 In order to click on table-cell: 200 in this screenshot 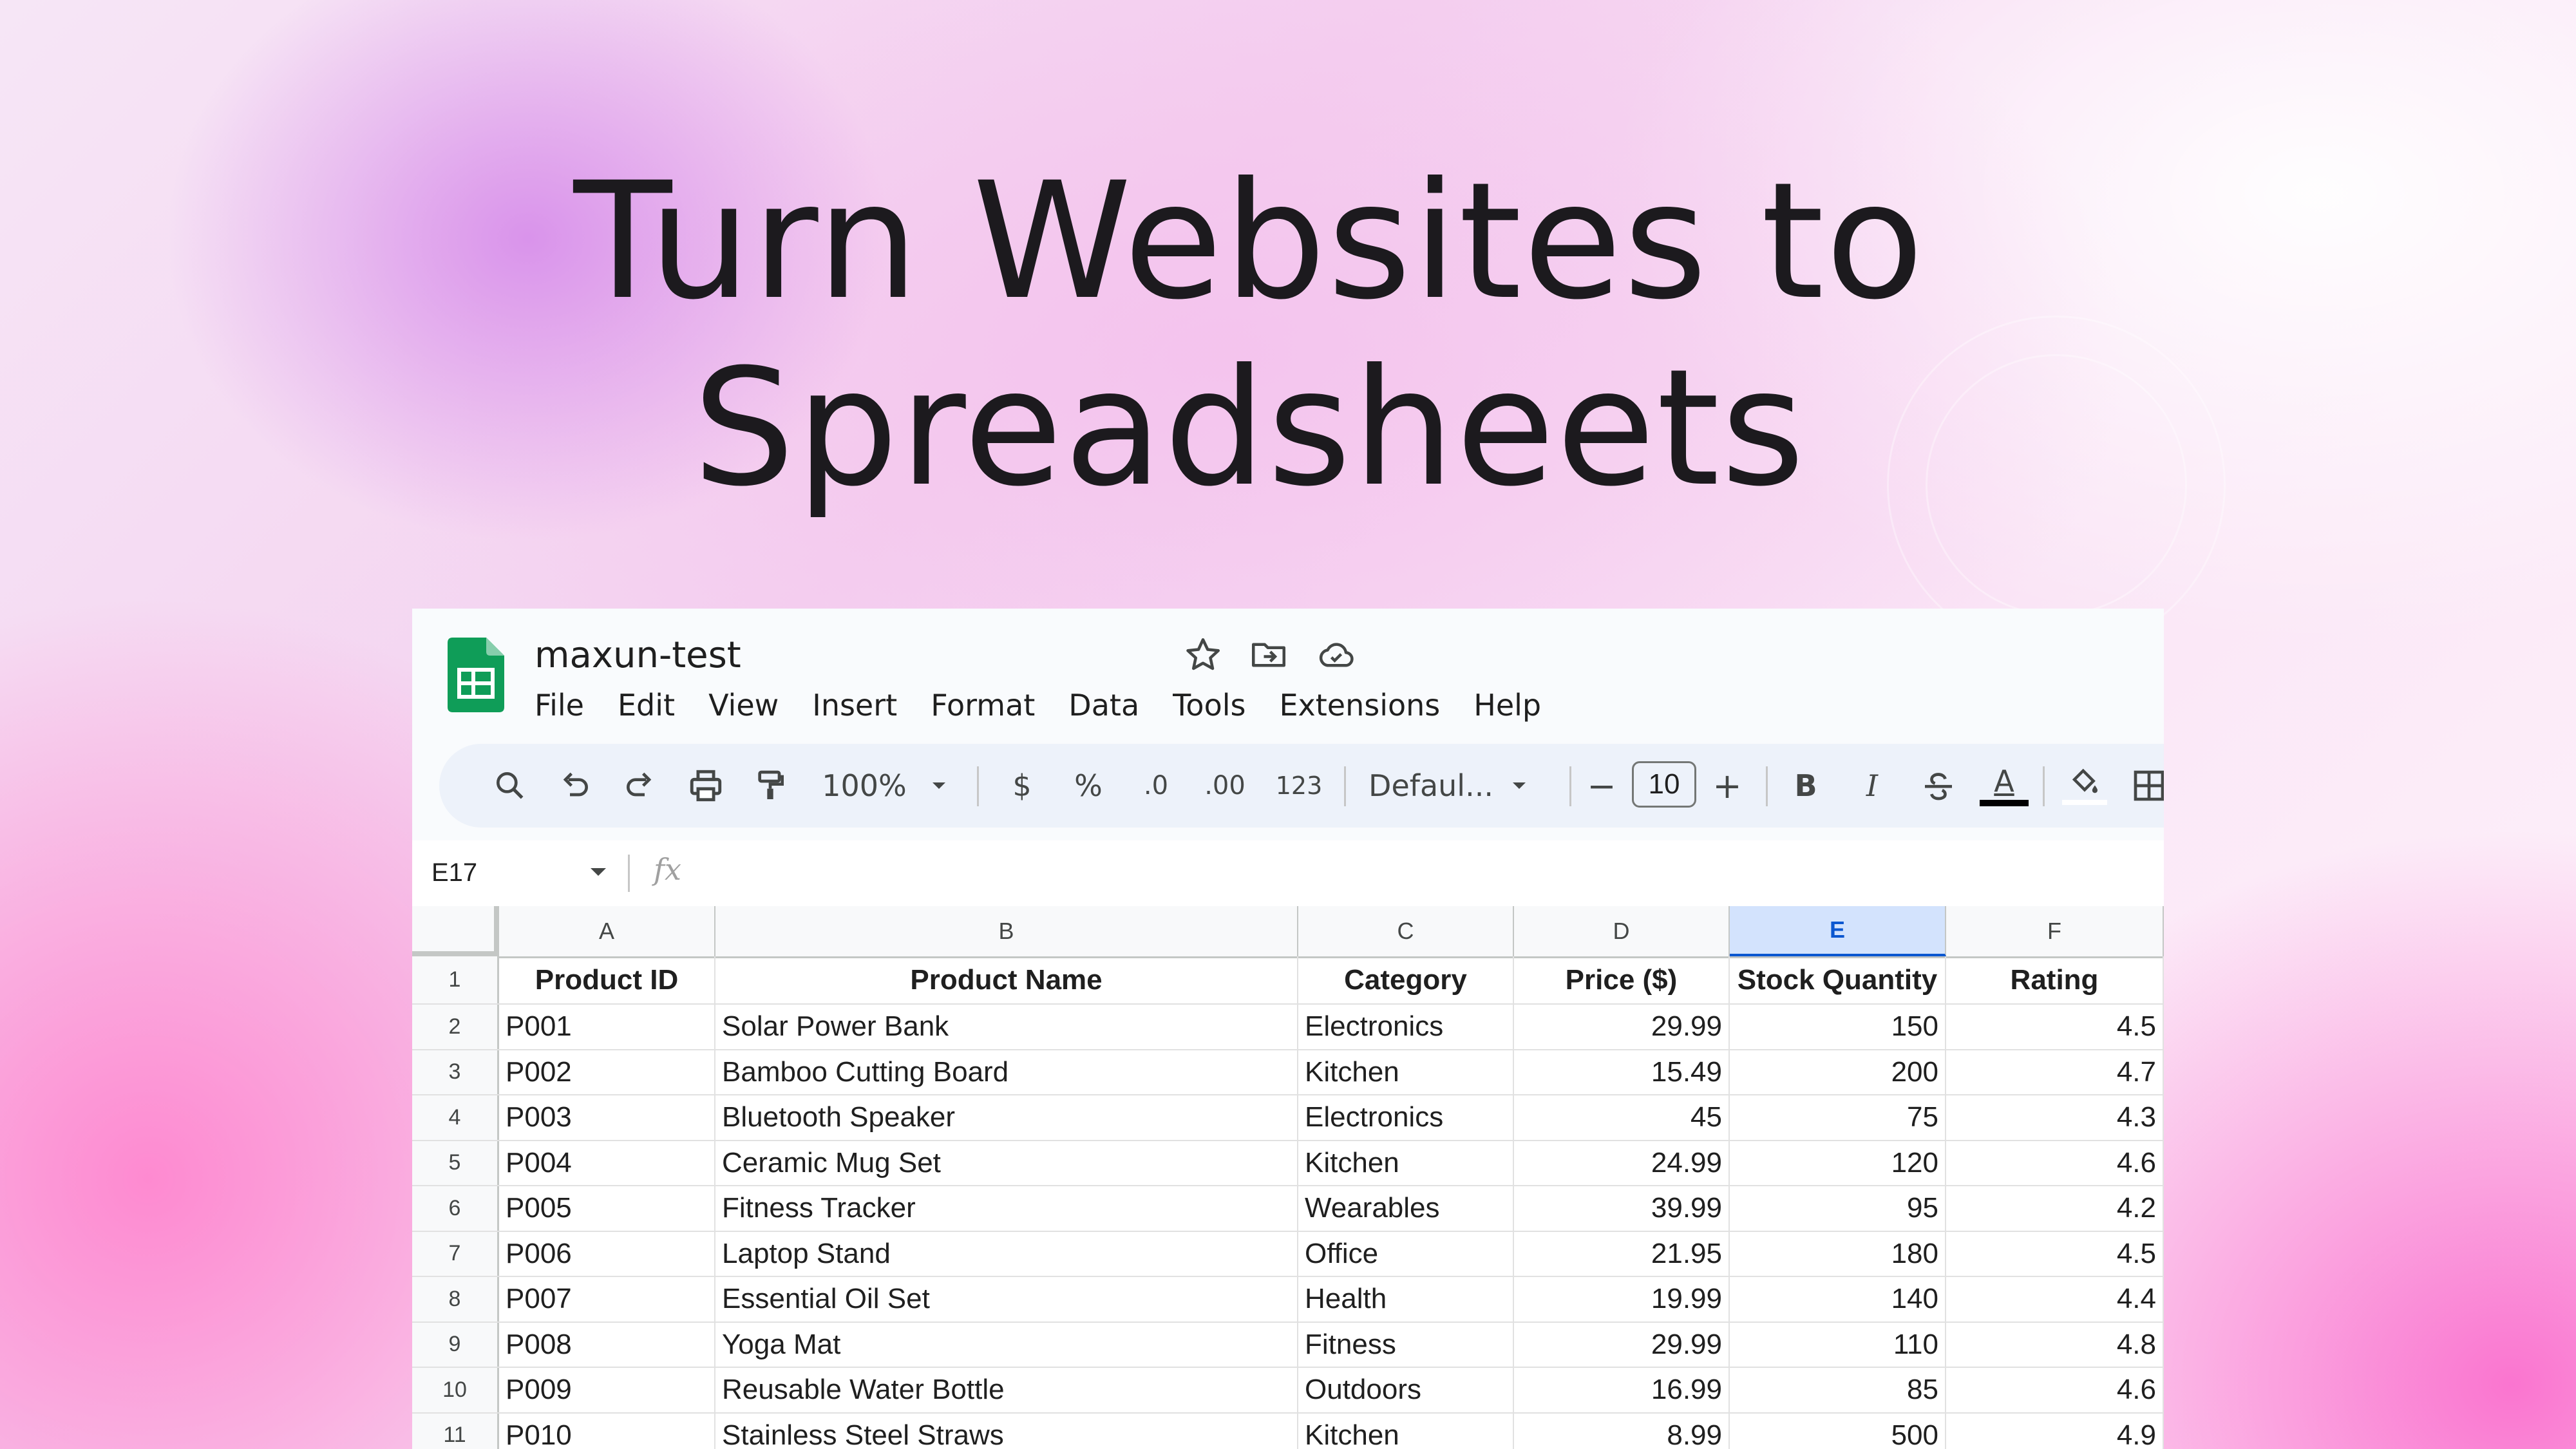, I will do `click(1838, 1072)`.